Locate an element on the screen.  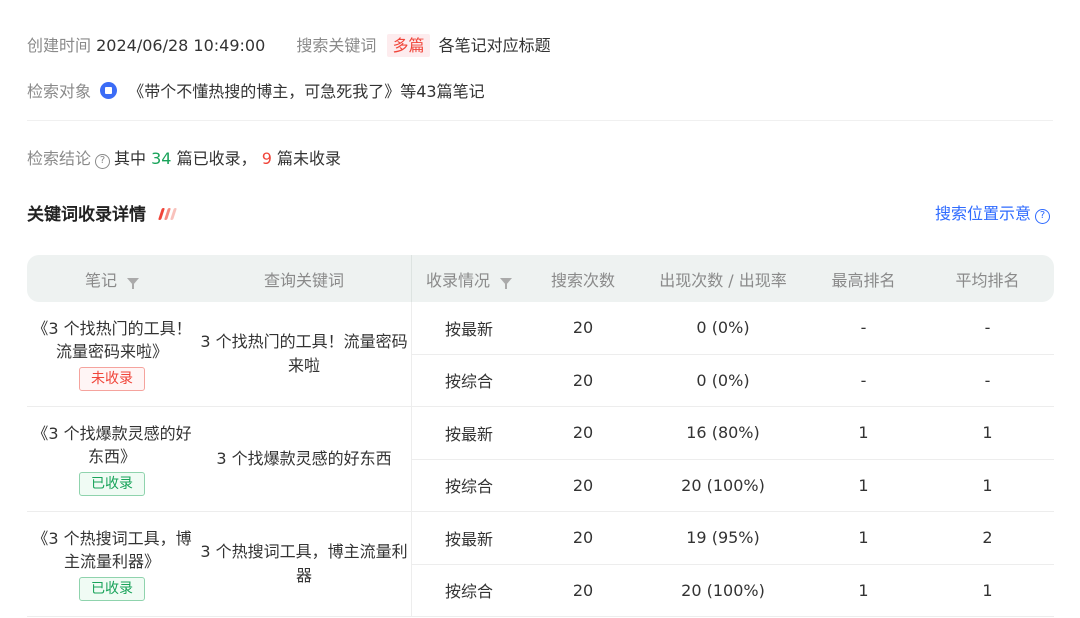
keyword-multi-chip: 多篇 is located at coordinates (408, 45).